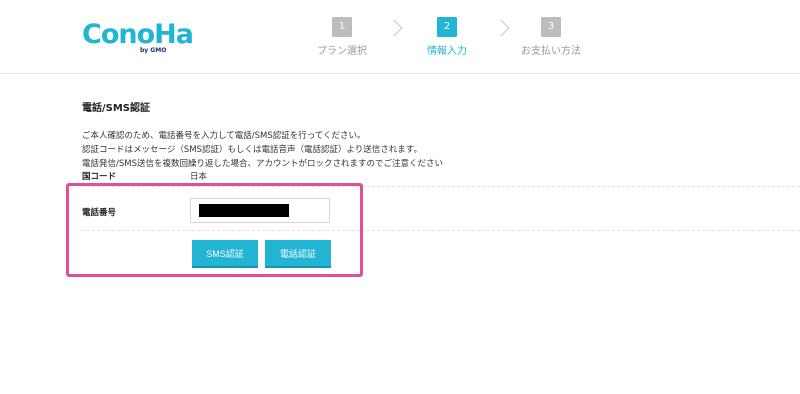  I want to click on step-2-label: 情報入力, so click(447, 51).